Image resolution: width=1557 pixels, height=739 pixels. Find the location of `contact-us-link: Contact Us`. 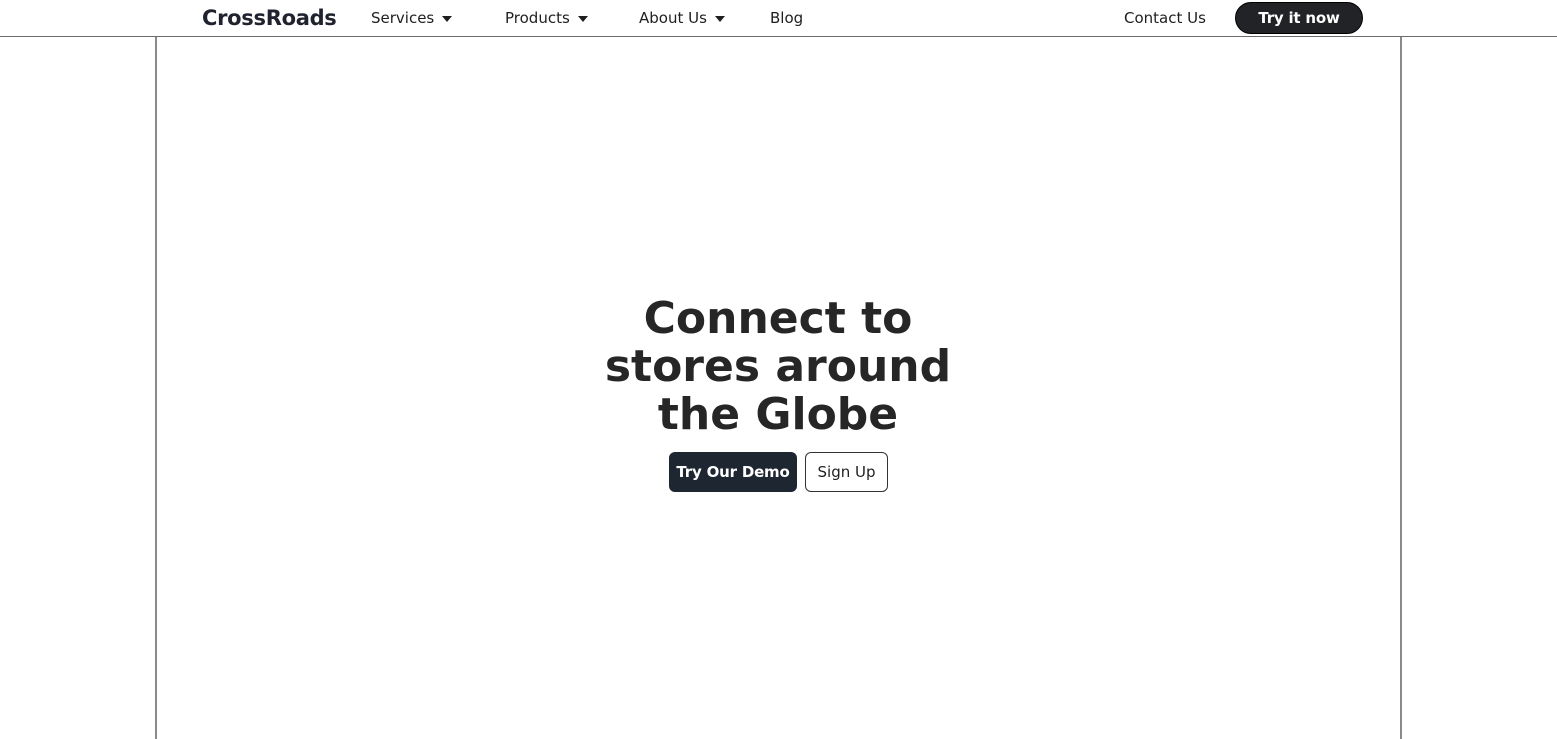

contact-us-link: Contact Us is located at coordinates (1165, 18).